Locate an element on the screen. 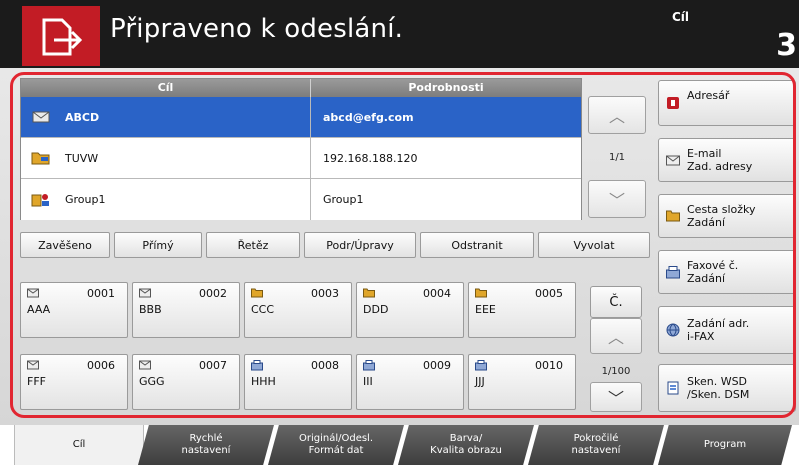  one-touch-key: 0009 III is located at coordinates (410, 382).